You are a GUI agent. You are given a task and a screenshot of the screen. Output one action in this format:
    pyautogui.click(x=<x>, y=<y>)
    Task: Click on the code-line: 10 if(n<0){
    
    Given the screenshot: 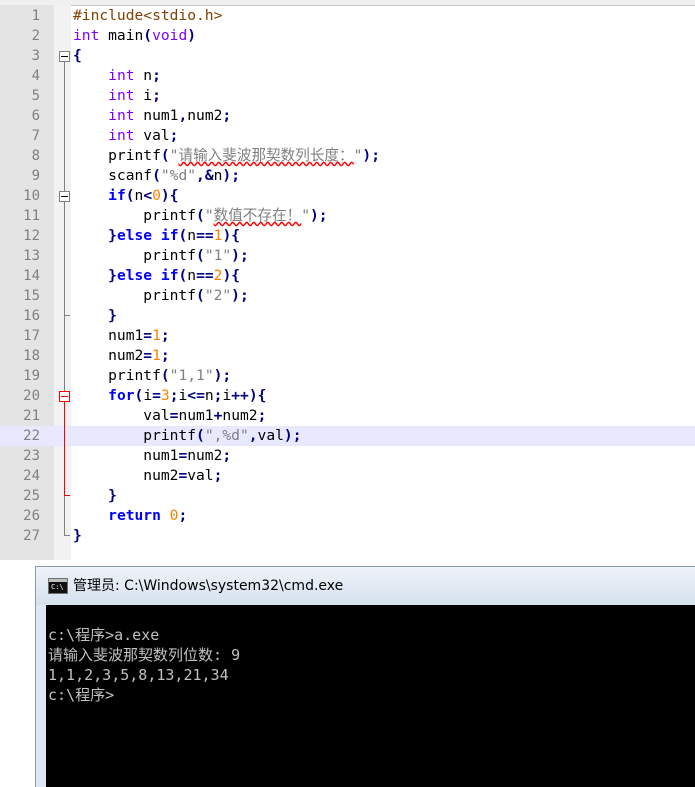 What is the action you would take?
    pyautogui.click(x=347, y=196)
    